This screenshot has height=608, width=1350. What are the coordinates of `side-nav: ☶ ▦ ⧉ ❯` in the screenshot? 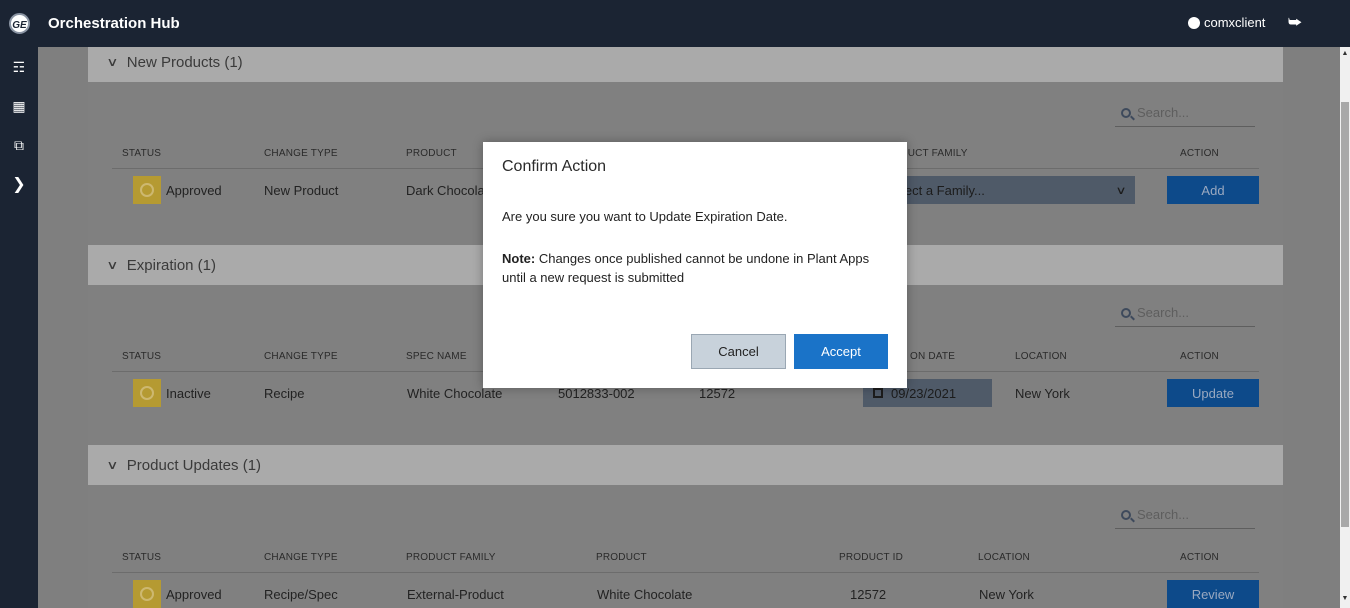 It's located at (19, 327).